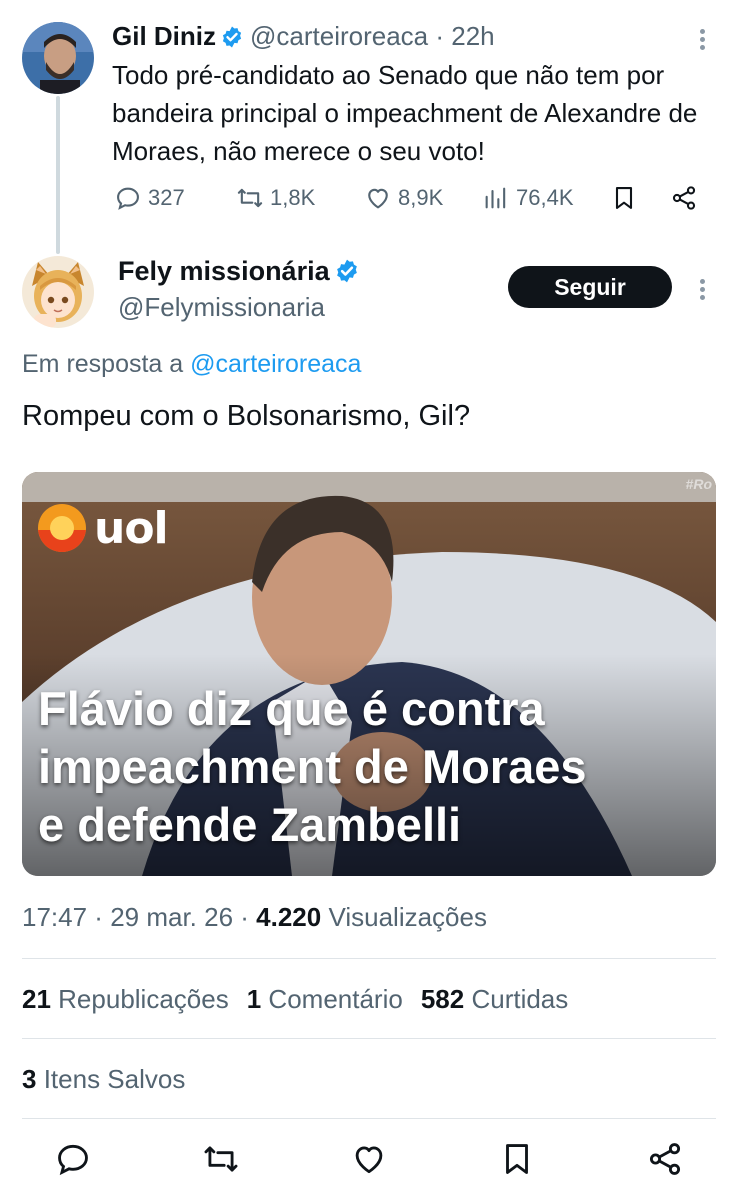 This screenshot has height=1200, width=738. What do you see at coordinates (442, 999) in the screenshot?
I see `likes-stat-count: 582` at bounding box center [442, 999].